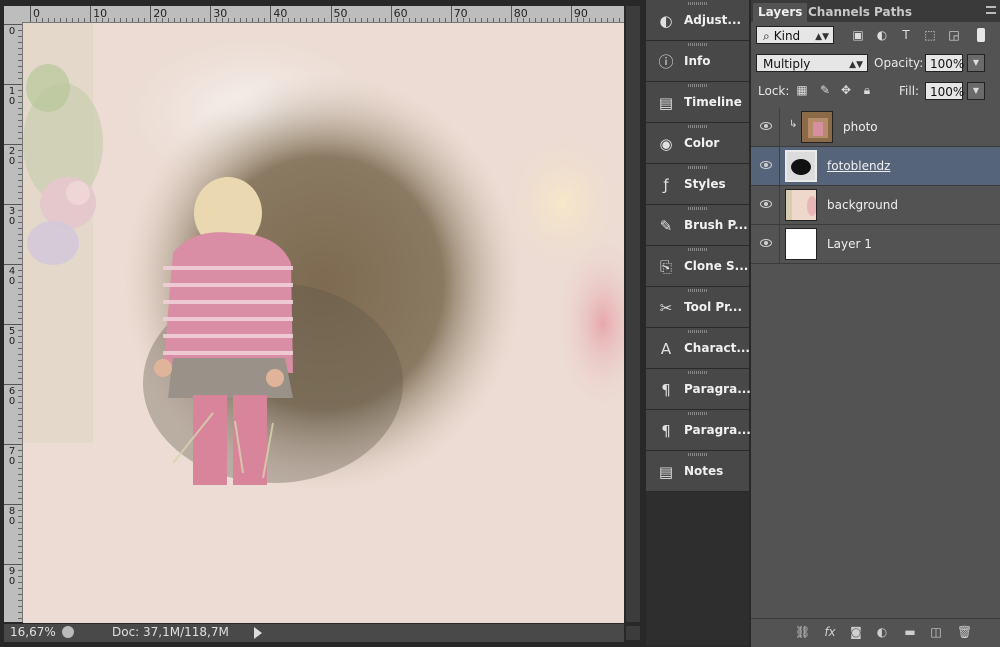  Describe the element at coordinates (697, 61) in the screenshot. I see `dock-item-1: ⓘ Info` at that location.